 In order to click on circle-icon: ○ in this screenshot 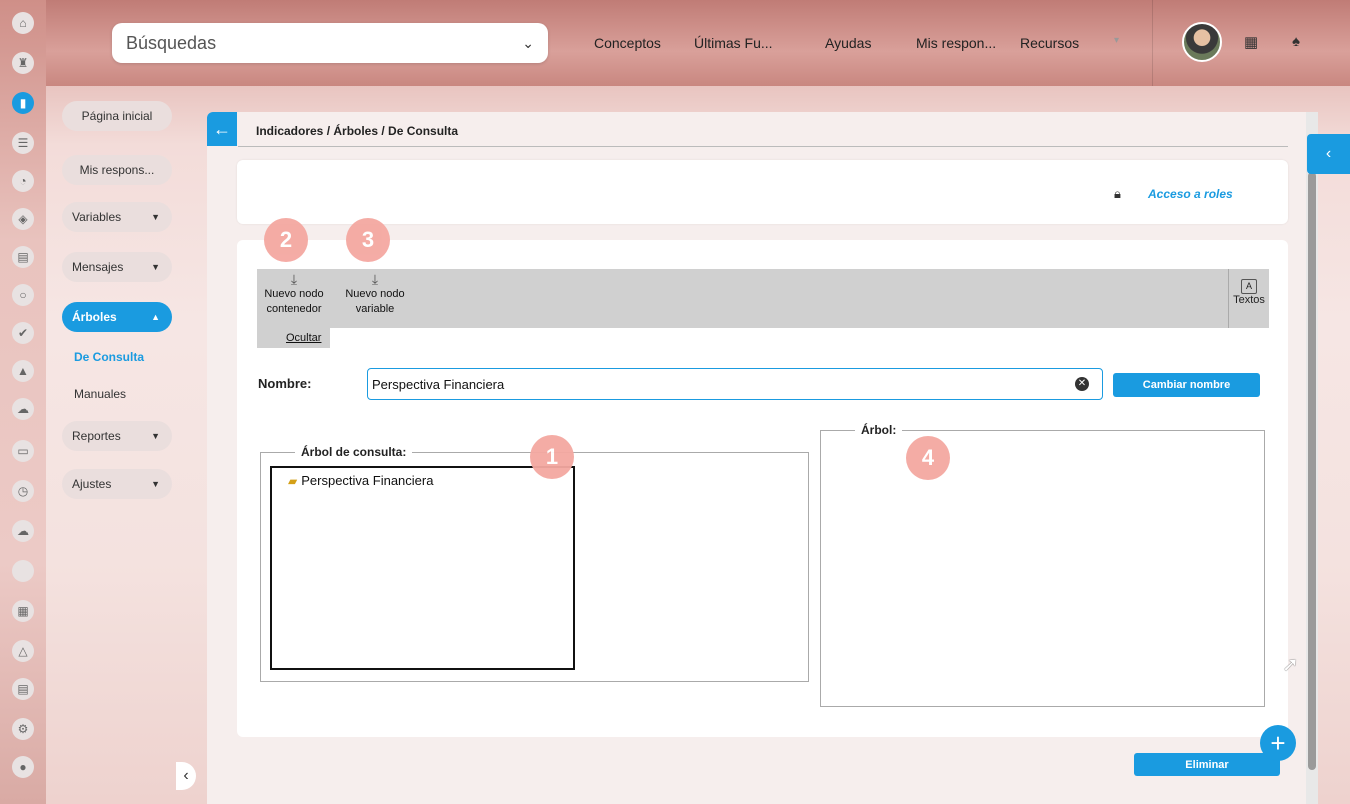, I will do `click(23, 295)`.